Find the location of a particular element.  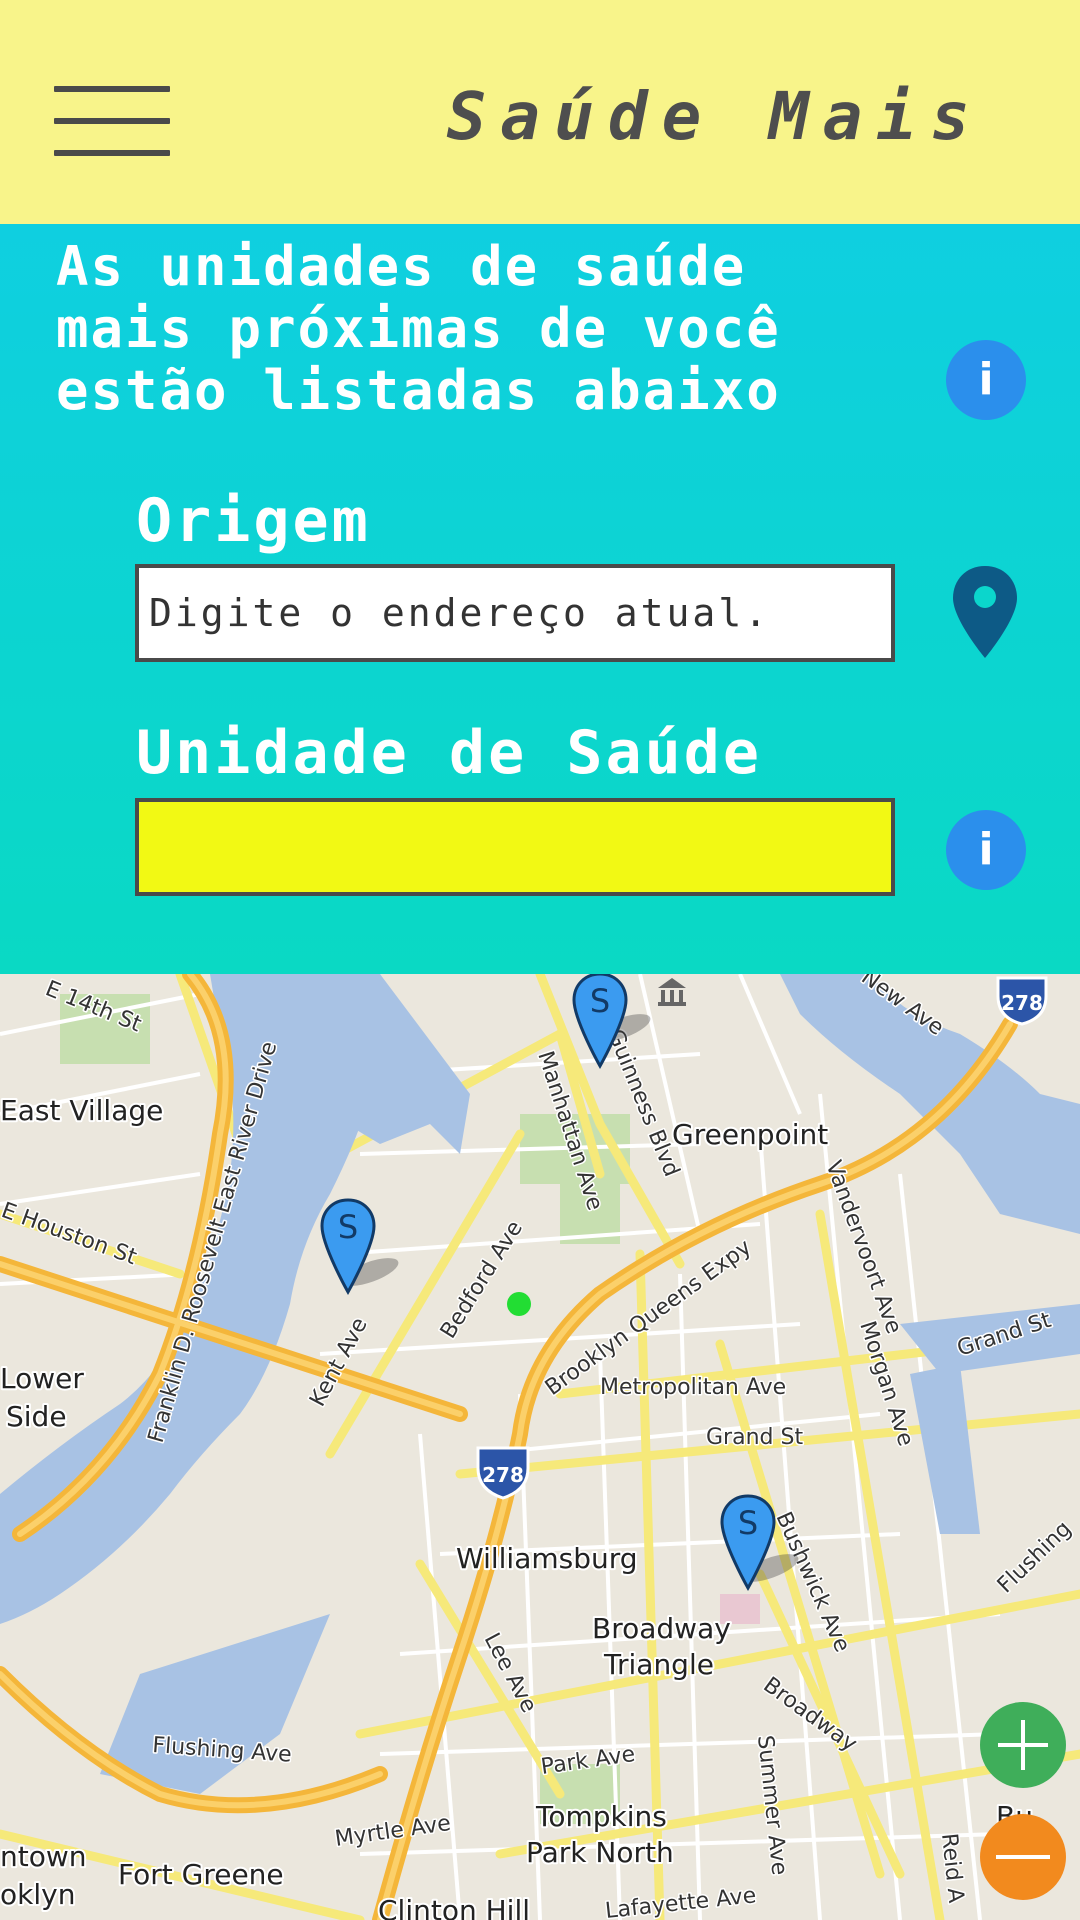

map-label-neighborhood: ntown is located at coordinates (43, 1856).